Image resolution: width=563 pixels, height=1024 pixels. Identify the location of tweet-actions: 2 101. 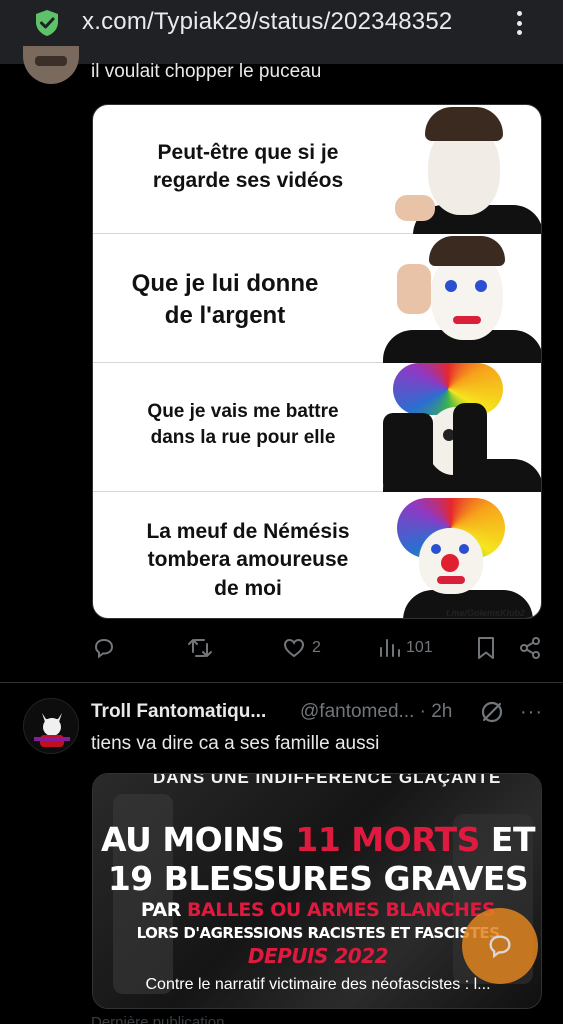
(322, 650).